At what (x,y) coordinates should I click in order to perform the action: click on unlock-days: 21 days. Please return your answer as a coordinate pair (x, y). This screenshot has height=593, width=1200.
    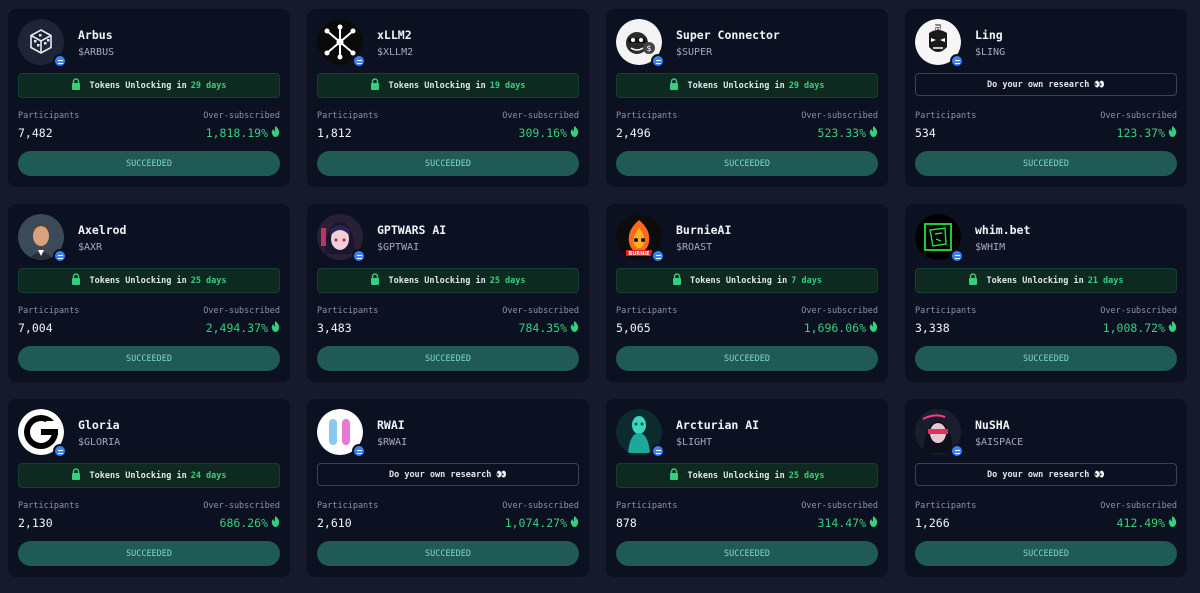
    Looking at the image, I should click on (1105, 280).